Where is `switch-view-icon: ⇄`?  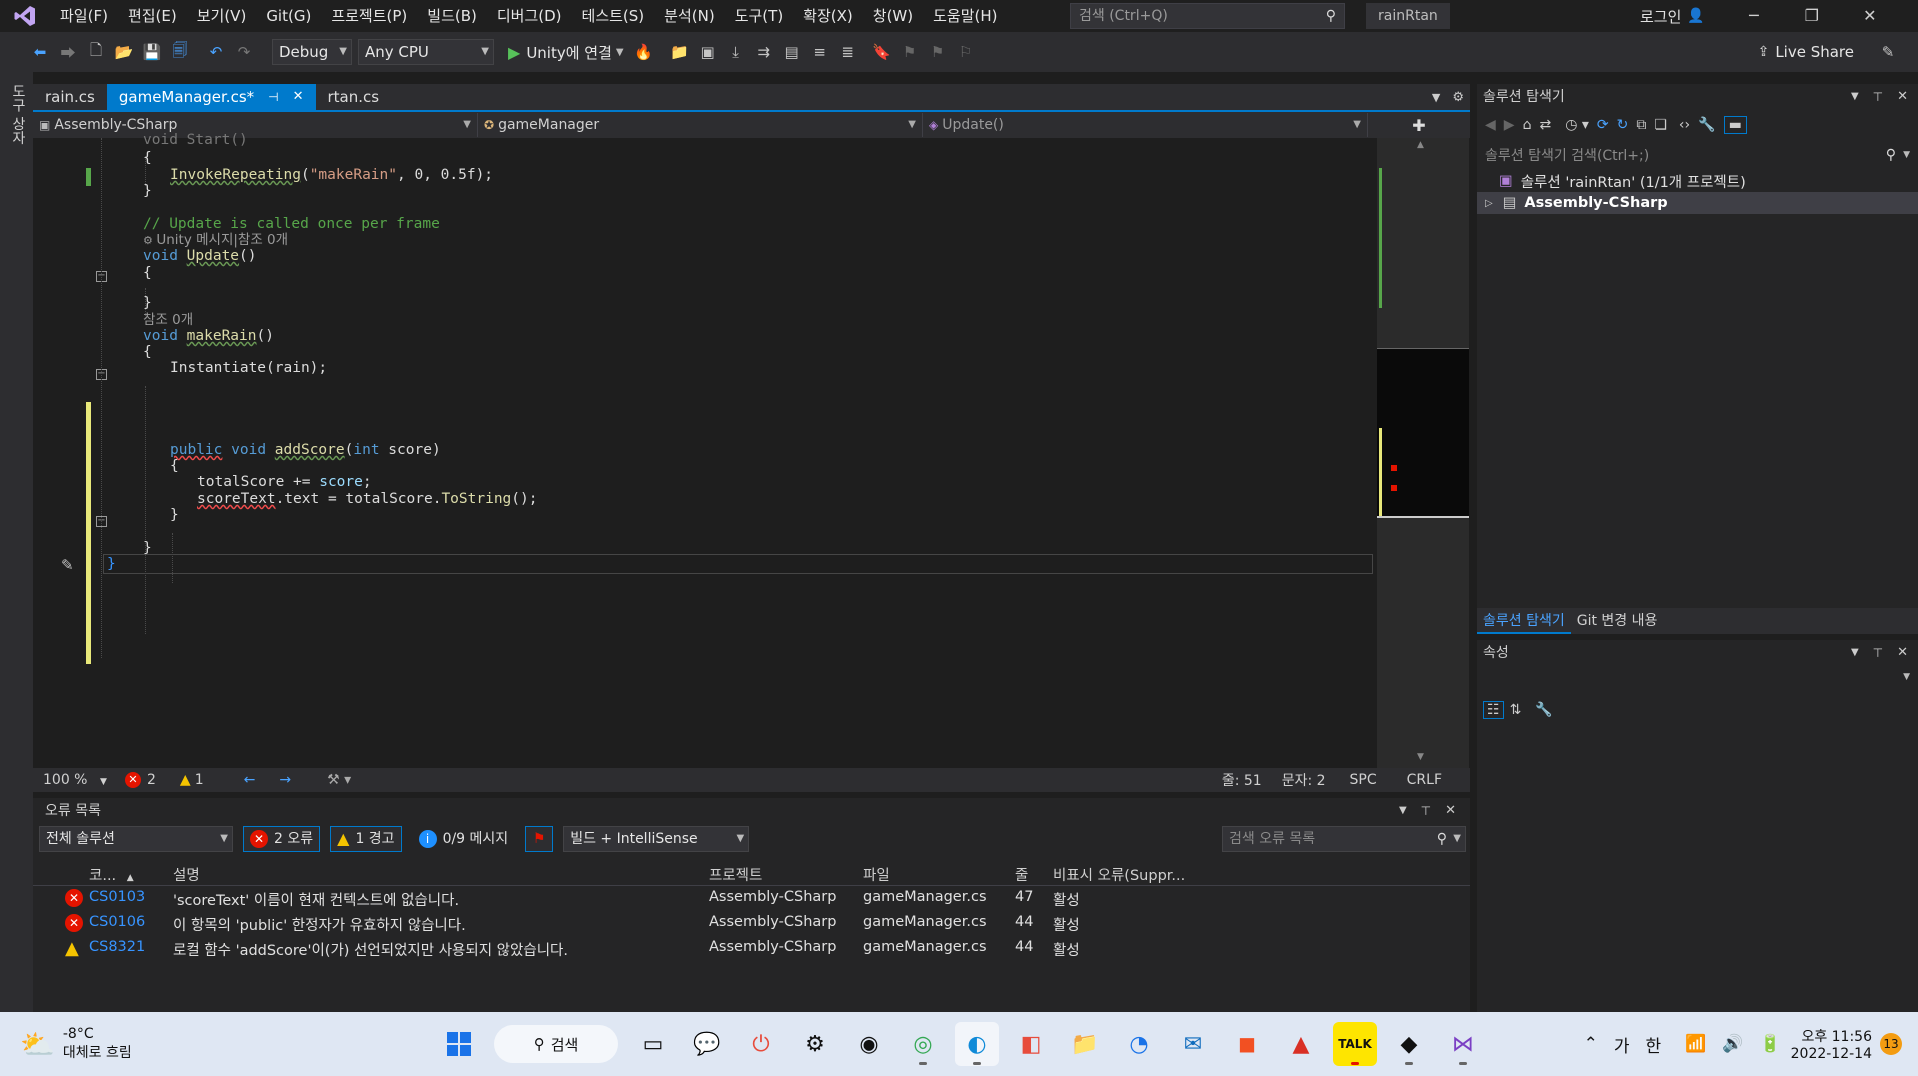 switch-view-icon: ⇄ is located at coordinates (1545, 125).